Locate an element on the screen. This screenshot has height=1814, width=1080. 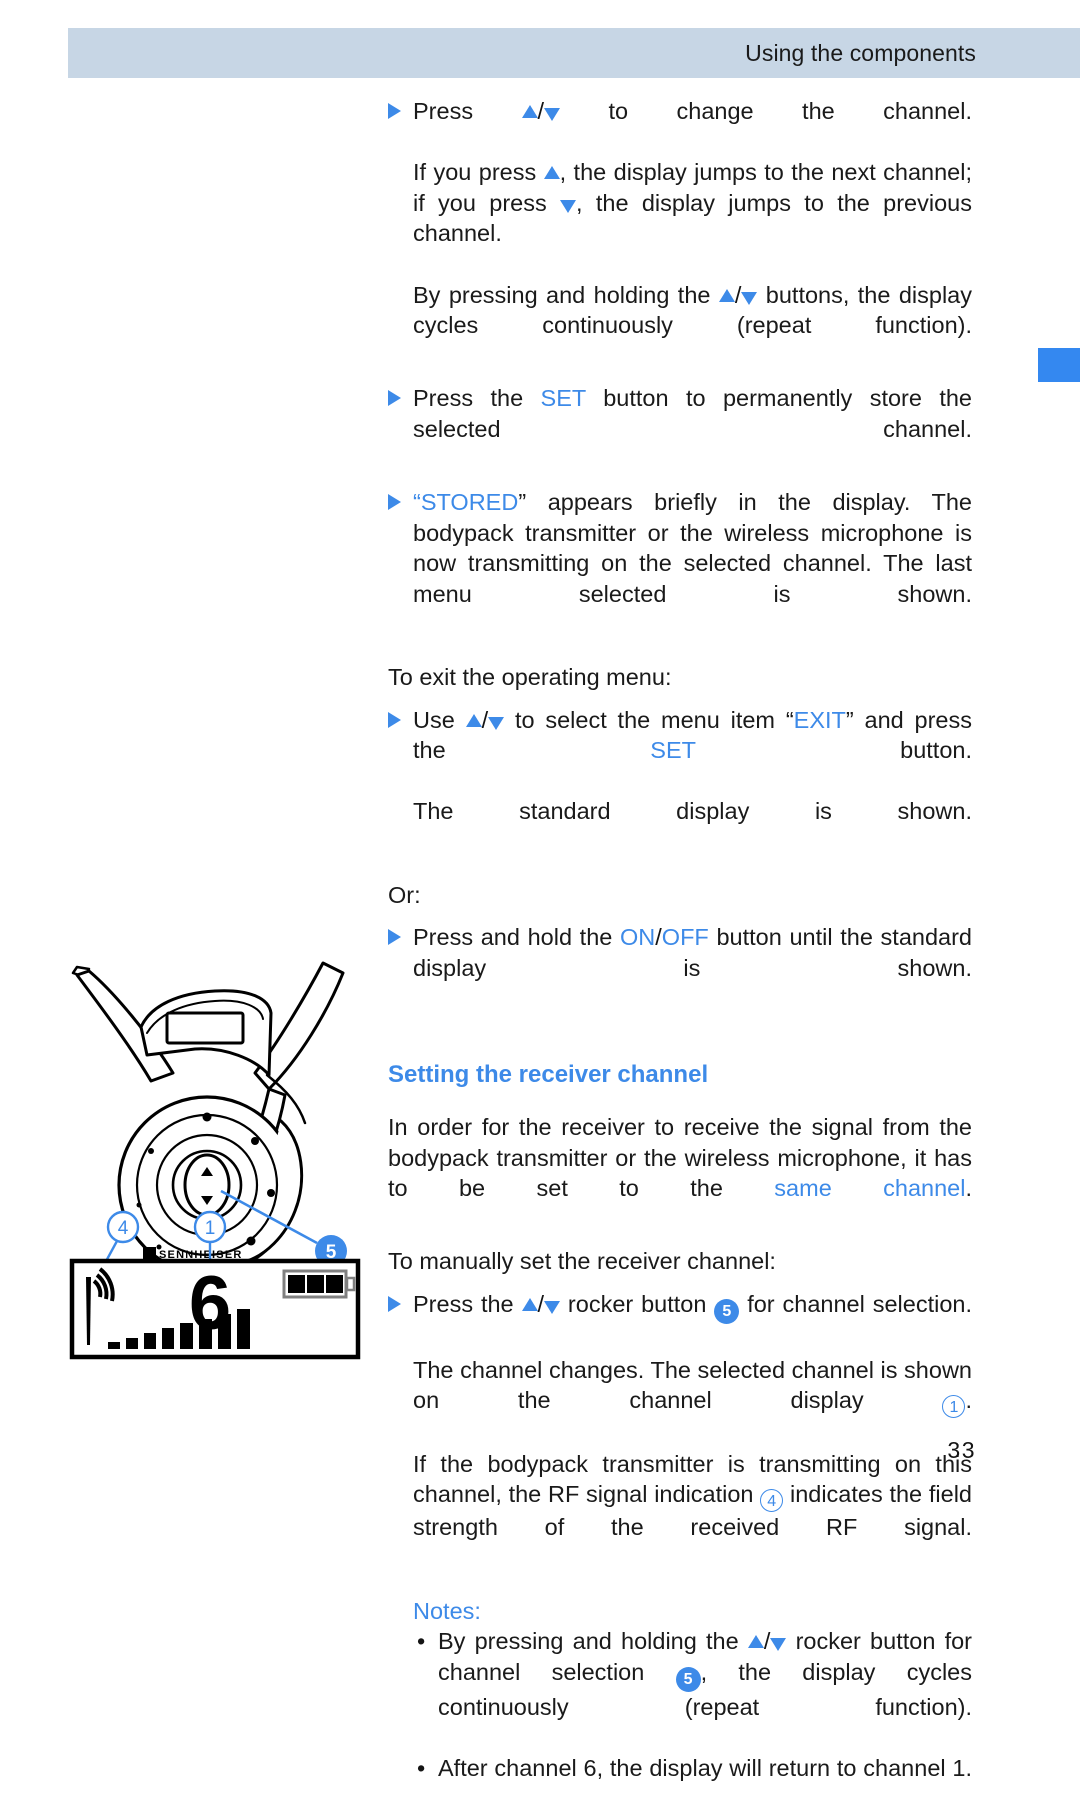
receiver-illustration: SENNHEISER 5 4 1 6 is located at coordinates (215, 1165).